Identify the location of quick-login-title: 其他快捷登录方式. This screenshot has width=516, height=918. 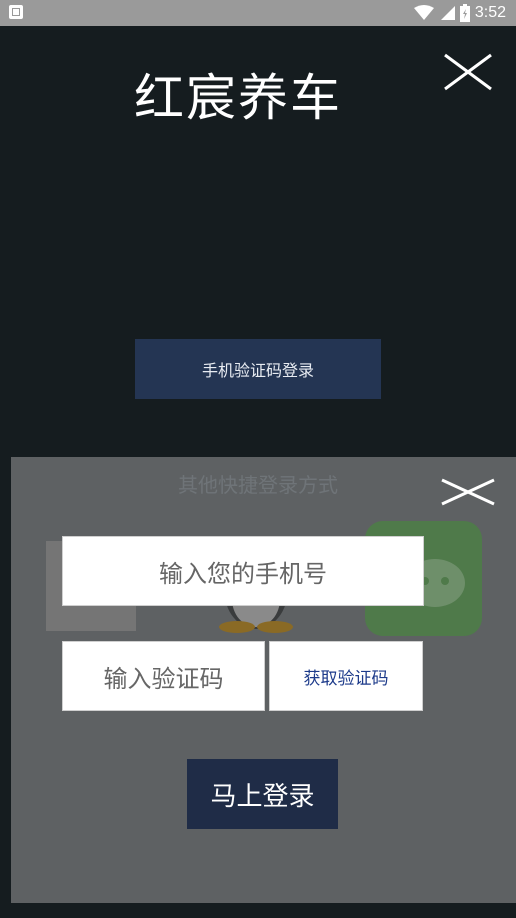
(258, 485).